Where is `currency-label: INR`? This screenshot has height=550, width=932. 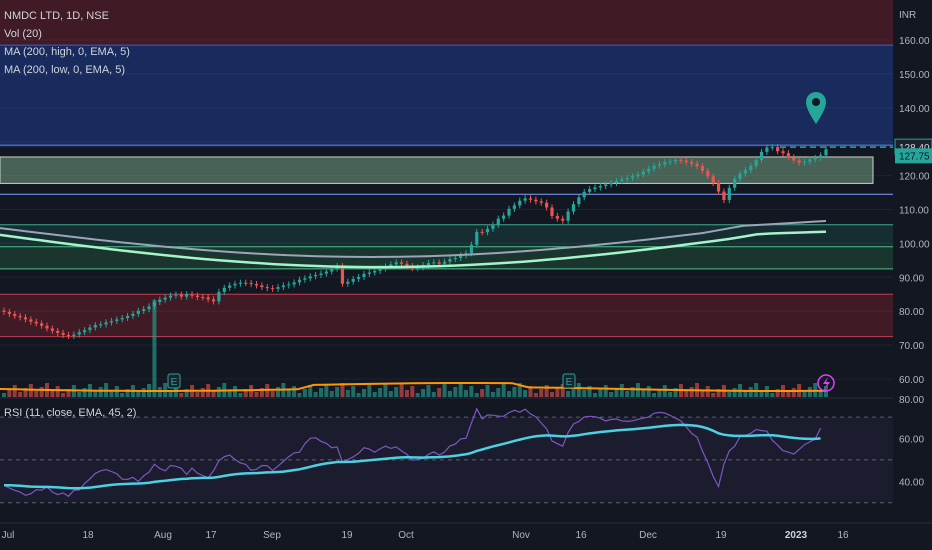 currency-label: INR is located at coordinates (907, 15).